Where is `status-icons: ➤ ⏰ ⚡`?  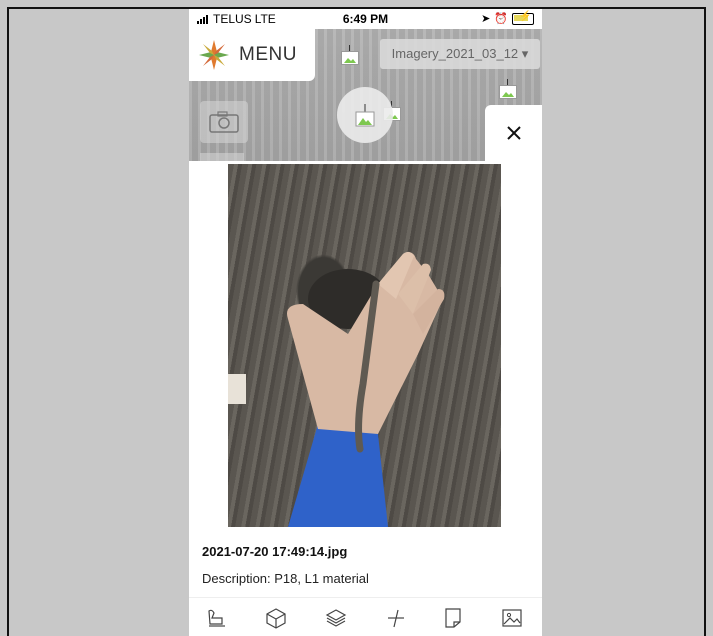 status-icons: ➤ ⏰ ⚡ is located at coordinates (507, 18).